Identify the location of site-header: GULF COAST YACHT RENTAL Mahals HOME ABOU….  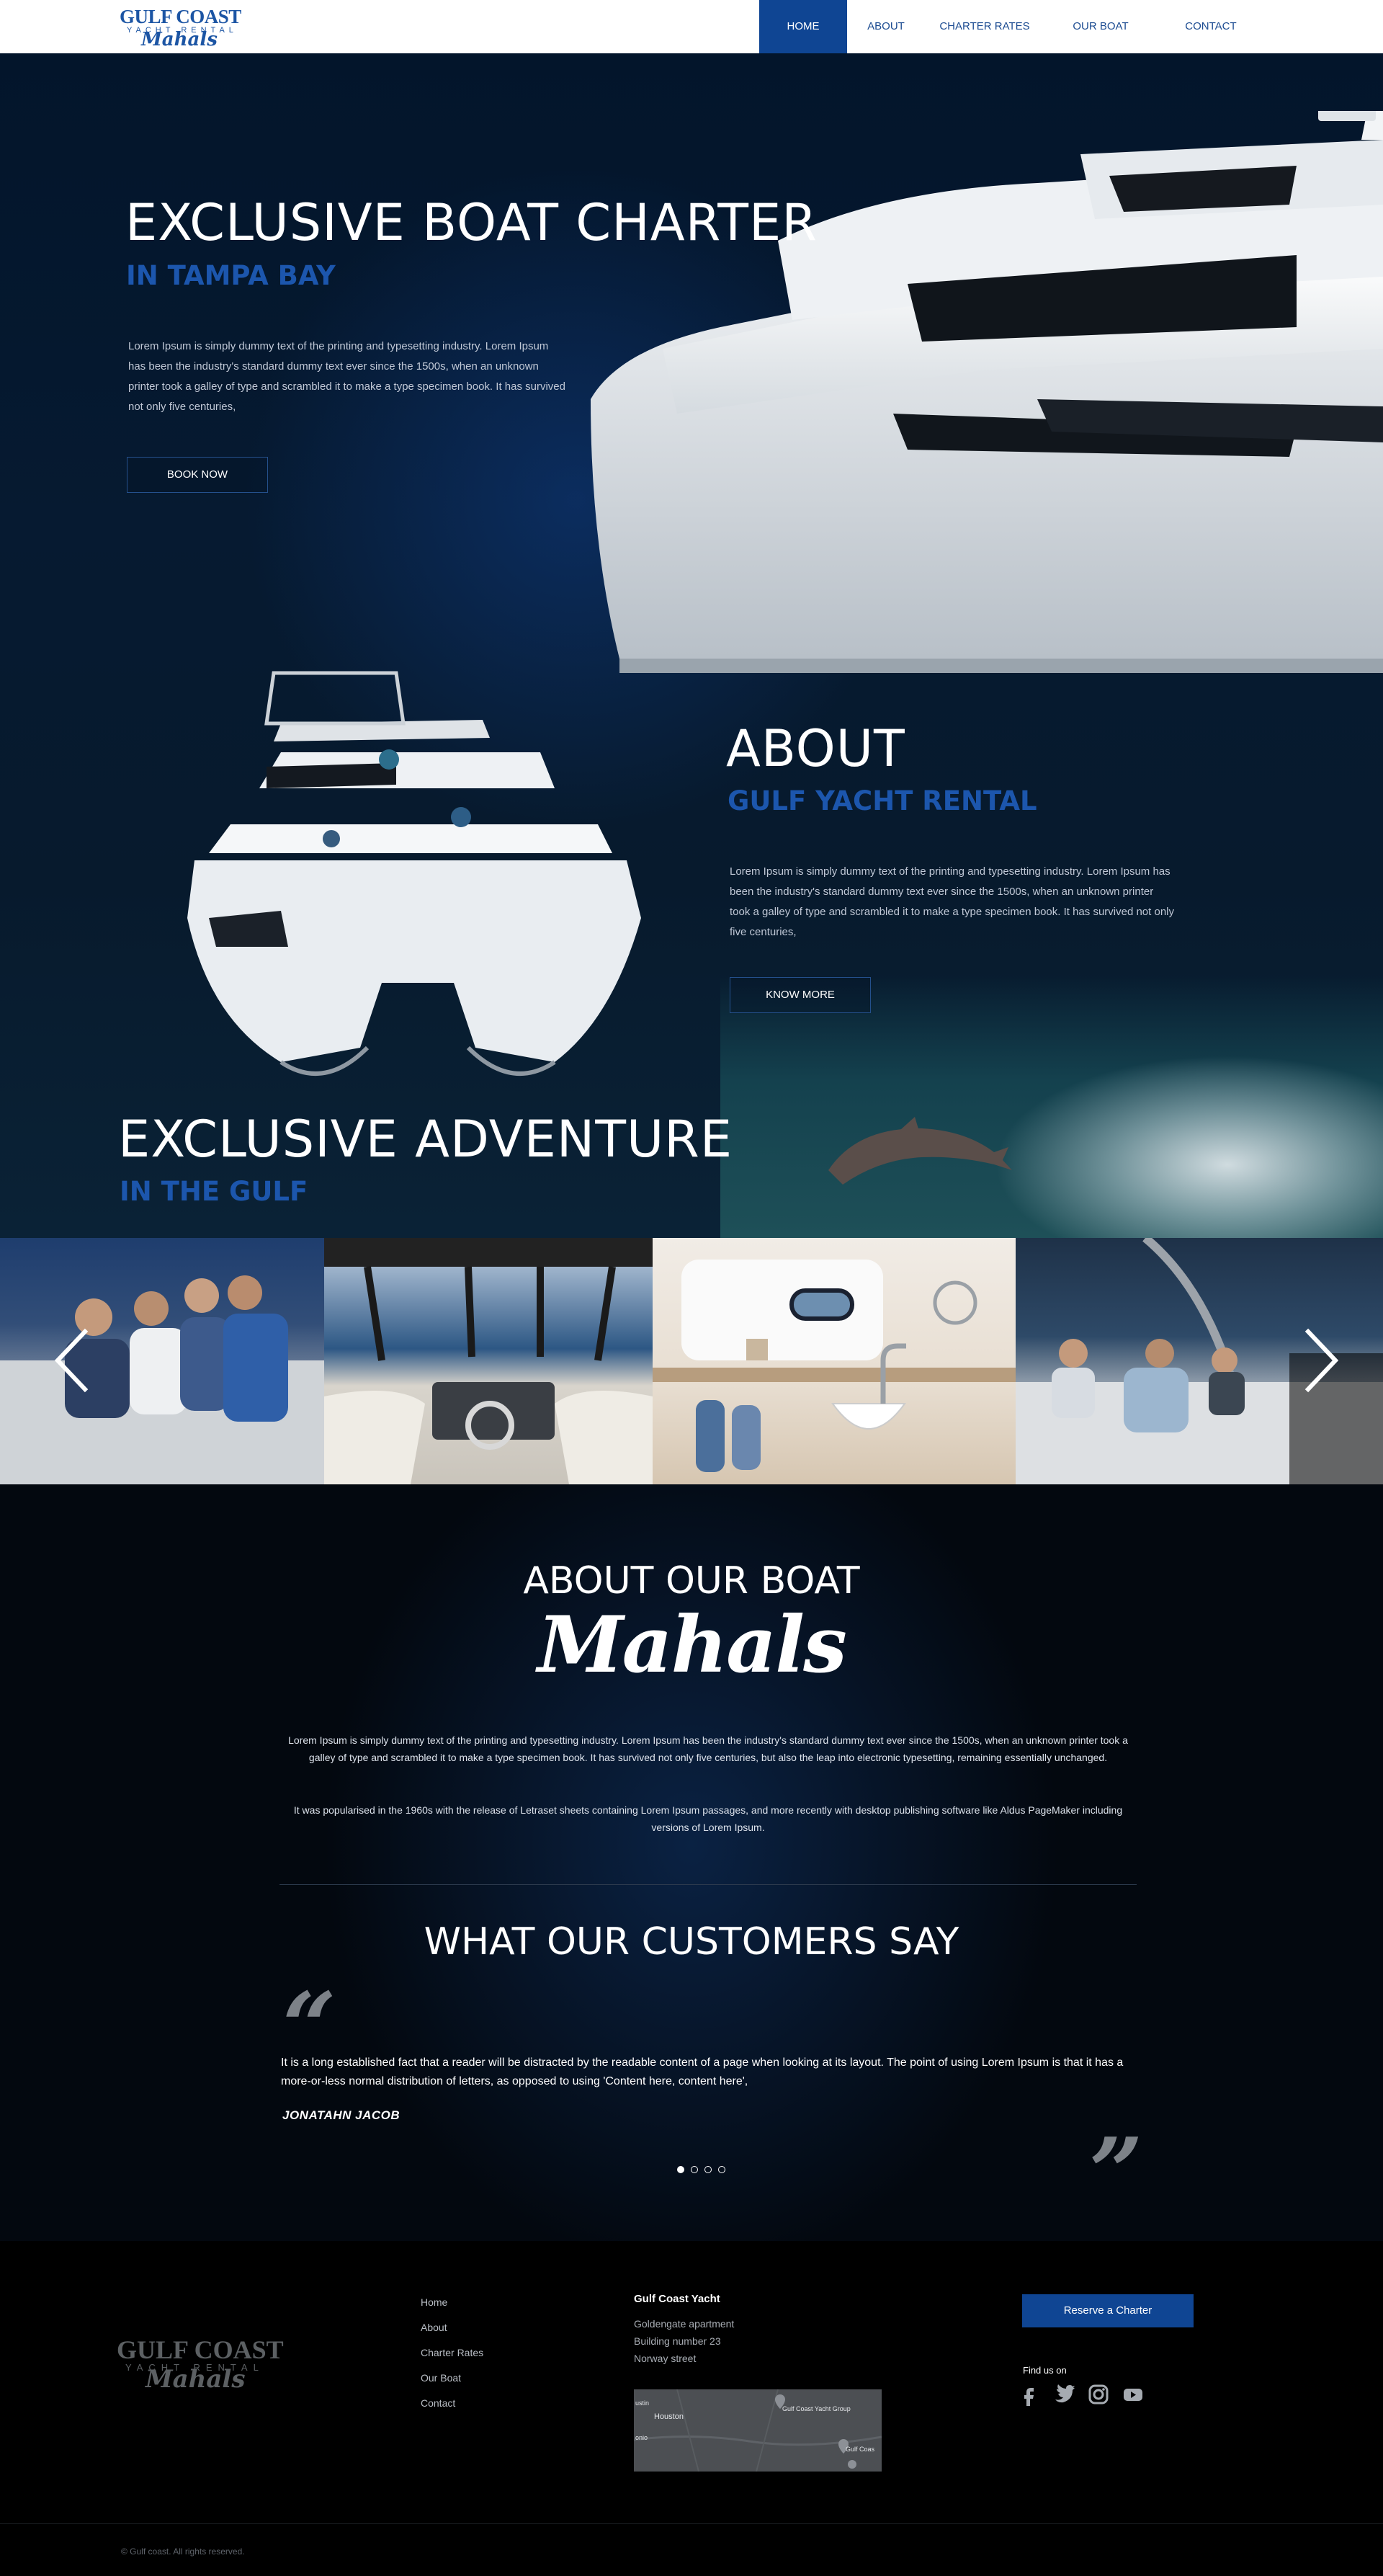
(691, 26).